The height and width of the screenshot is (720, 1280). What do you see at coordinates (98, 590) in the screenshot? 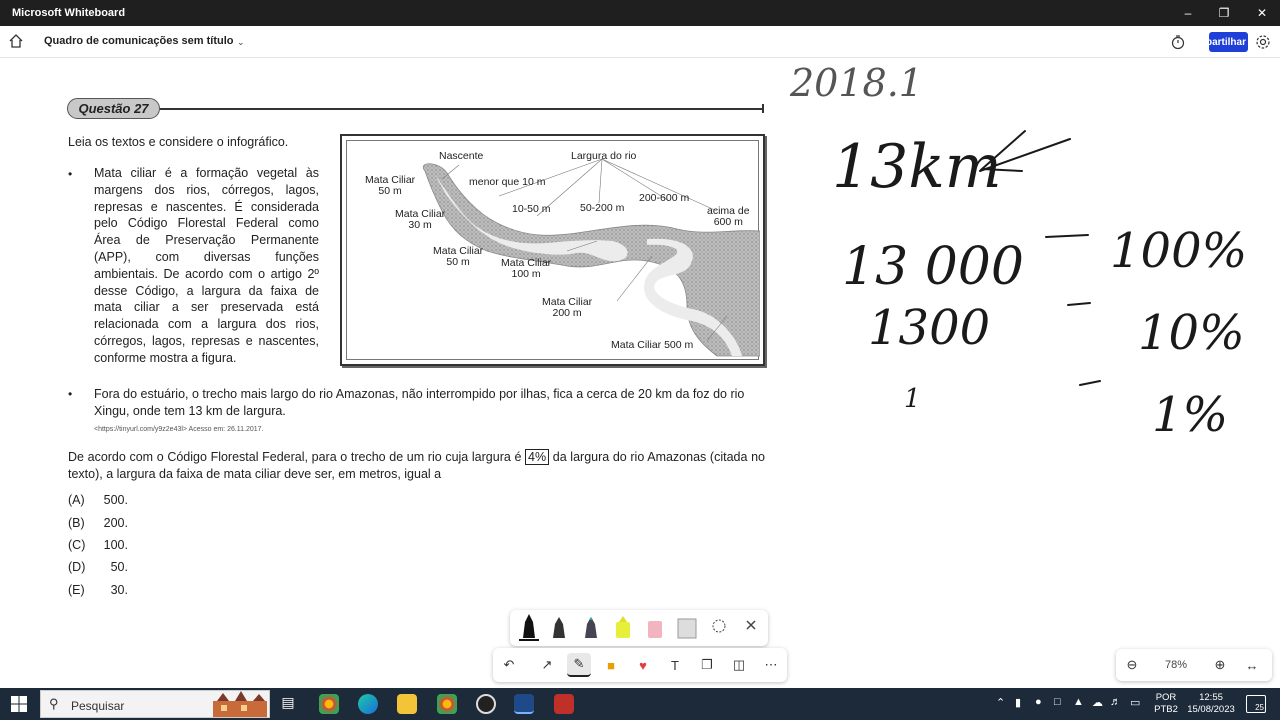
I see `option-e: (E) 30.` at bounding box center [98, 590].